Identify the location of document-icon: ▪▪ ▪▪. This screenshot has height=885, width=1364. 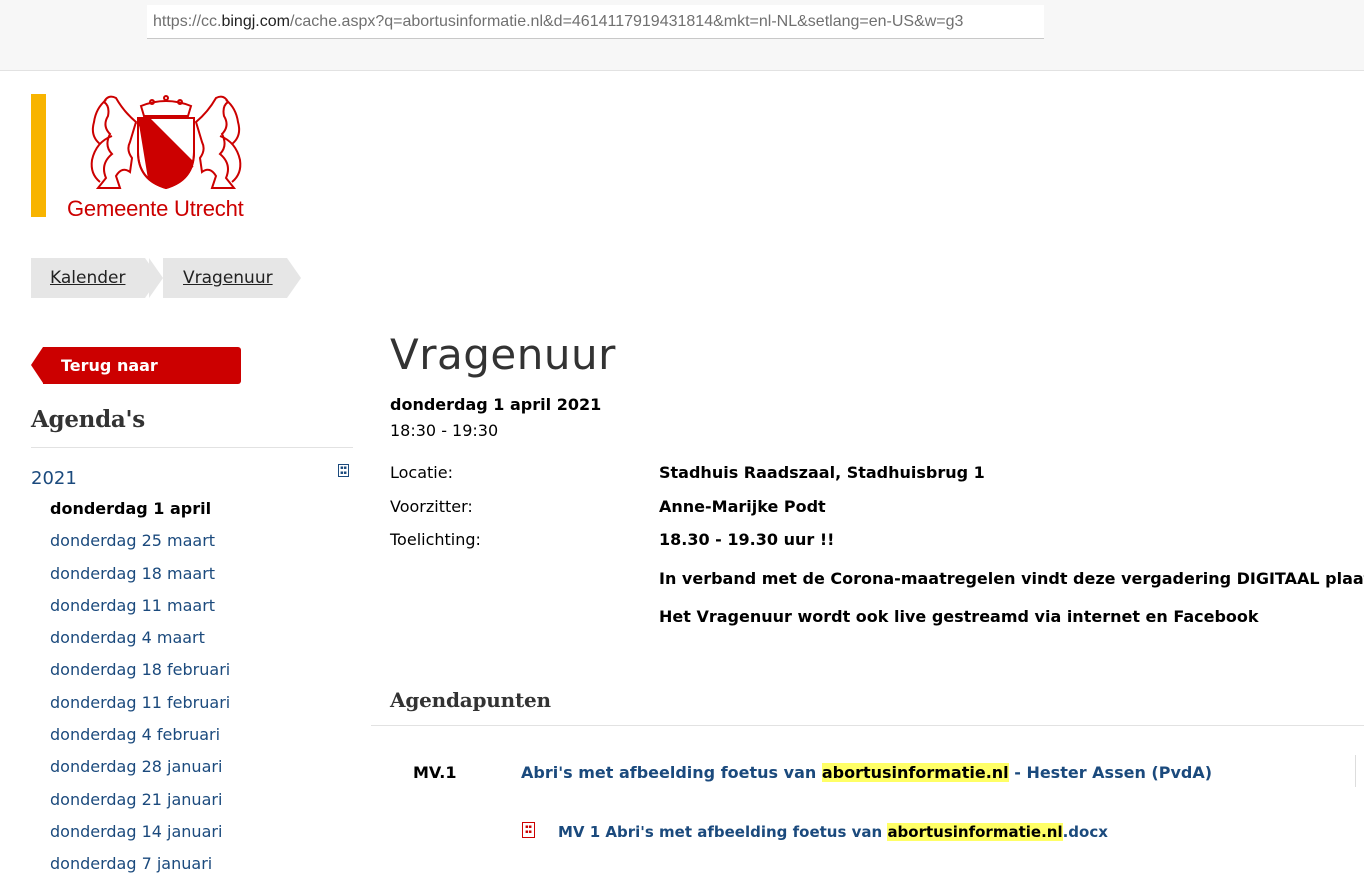
(343, 470).